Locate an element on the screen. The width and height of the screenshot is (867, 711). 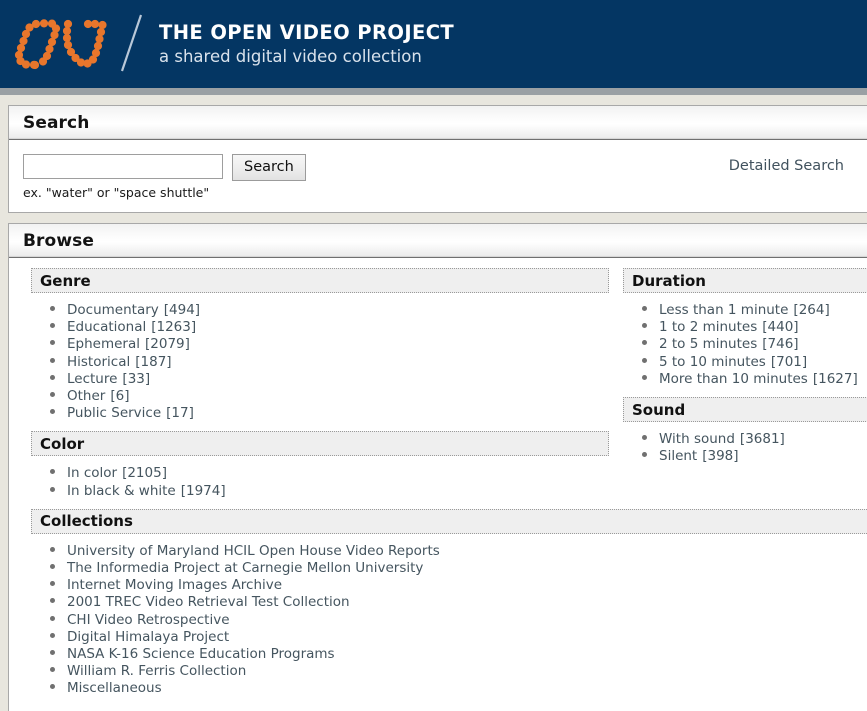
facet-genre-title: Genre is located at coordinates (65, 280).